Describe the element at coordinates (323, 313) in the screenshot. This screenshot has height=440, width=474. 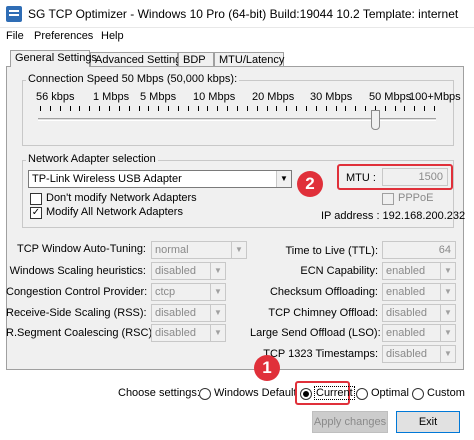
I see `chimney-offload-label: TCP Chimney Offload:` at that location.